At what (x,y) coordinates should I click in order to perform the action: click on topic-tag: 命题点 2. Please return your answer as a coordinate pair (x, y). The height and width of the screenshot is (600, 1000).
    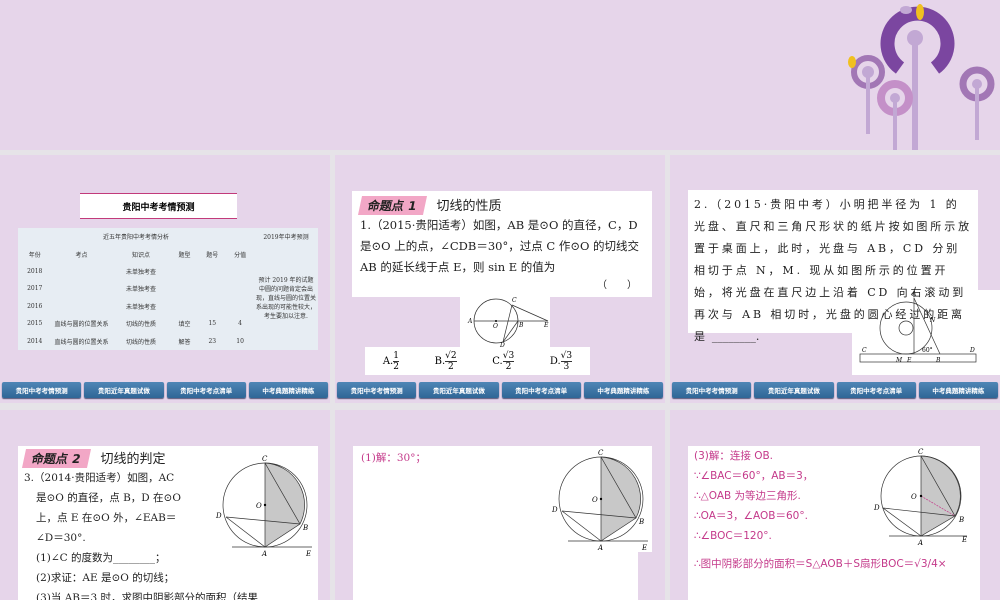
    Looking at the image, I should click on (56, 458).